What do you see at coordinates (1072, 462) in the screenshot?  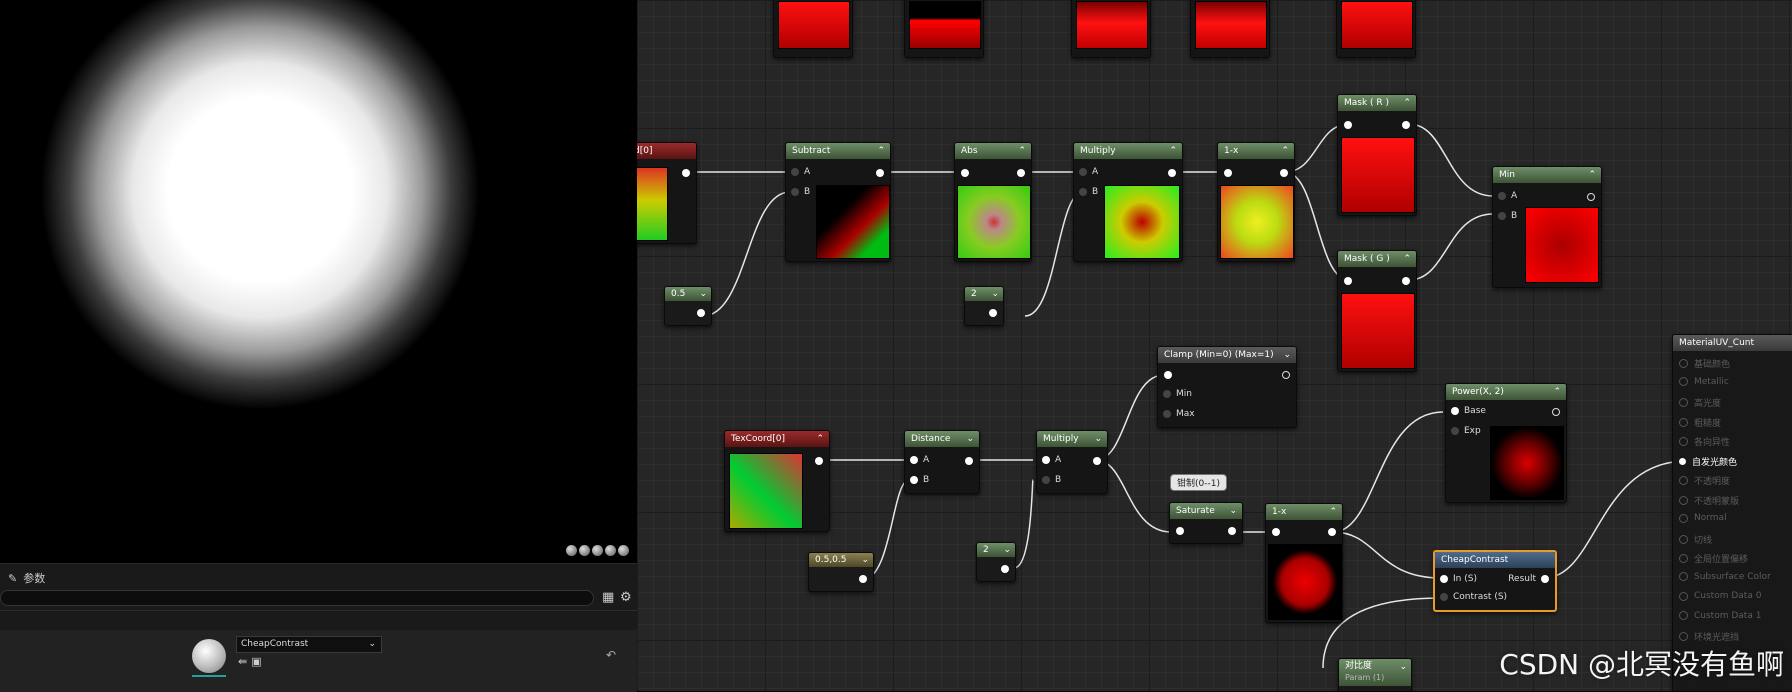 I see `multiply-node-bottom: Multiply ⌄ A B` at bounding box center [1072, 462].